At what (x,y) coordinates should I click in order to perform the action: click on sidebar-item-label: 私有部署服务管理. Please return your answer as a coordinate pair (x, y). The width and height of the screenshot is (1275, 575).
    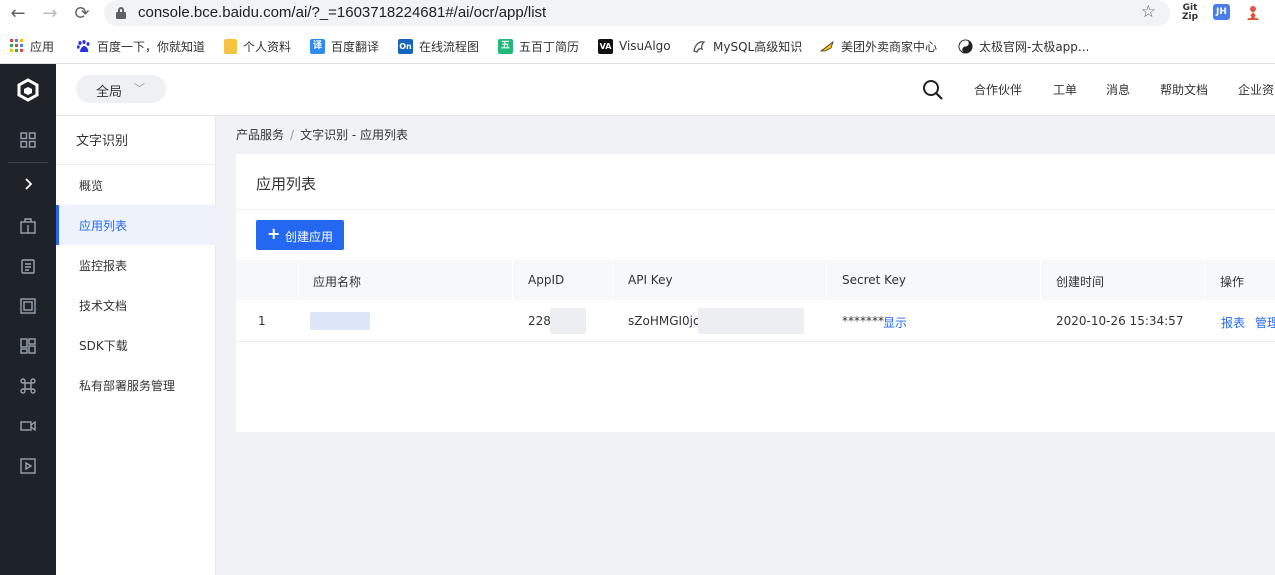
    Looking at the image, I should click on (127, 386).